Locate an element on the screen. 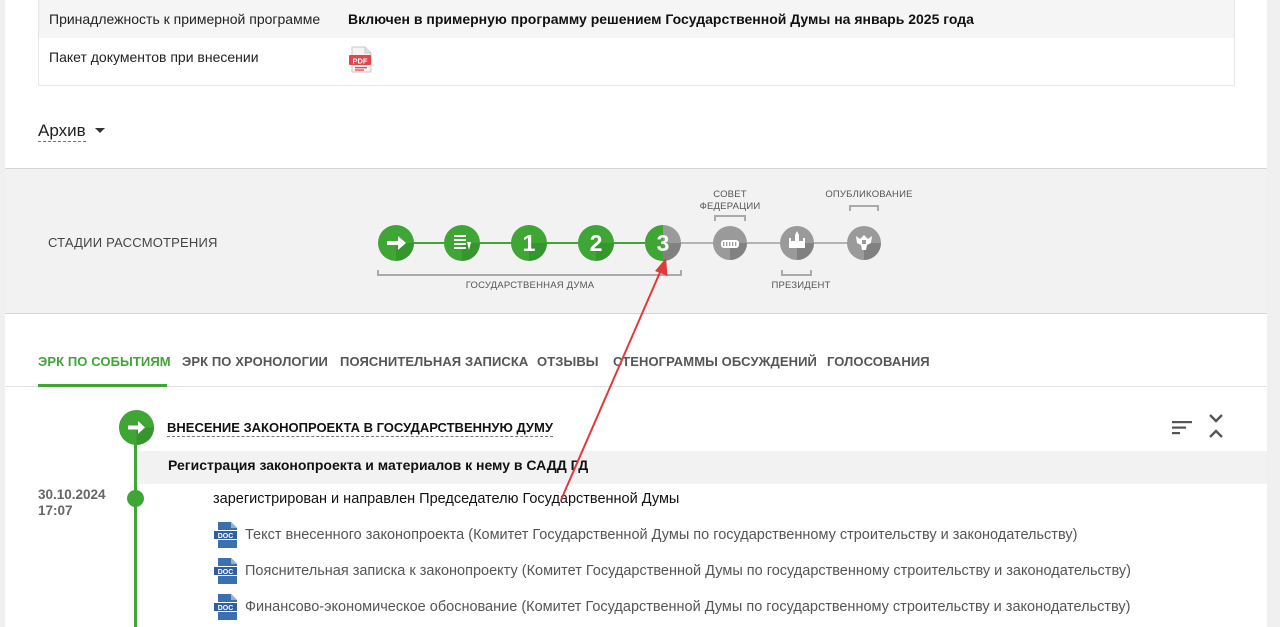  stages-track: 1 2 3 is located at coordinates (629, 240).